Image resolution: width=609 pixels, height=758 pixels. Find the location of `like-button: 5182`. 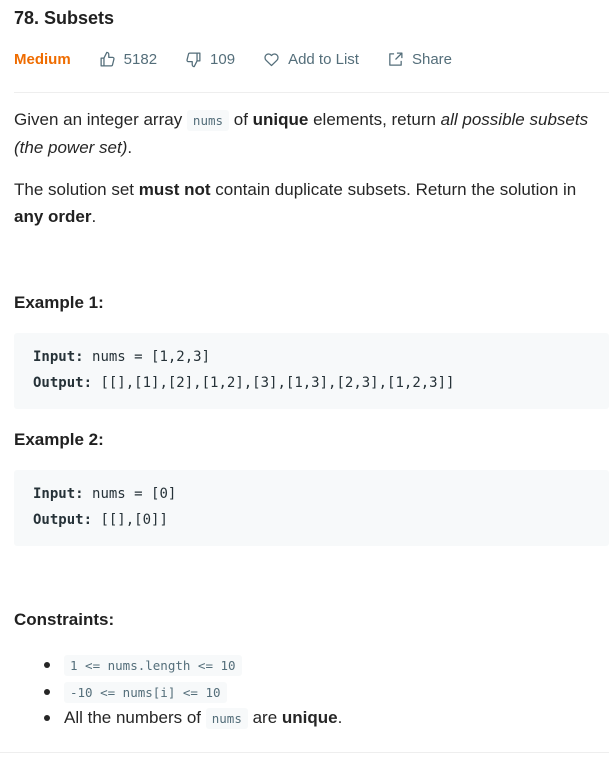

like-button: 5182 is located at coordinates (128, 59).